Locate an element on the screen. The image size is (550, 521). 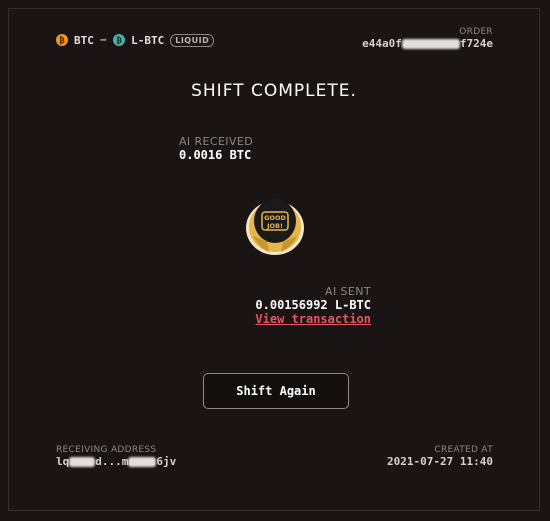
address-start: lq is located at coordinates (63, 461).